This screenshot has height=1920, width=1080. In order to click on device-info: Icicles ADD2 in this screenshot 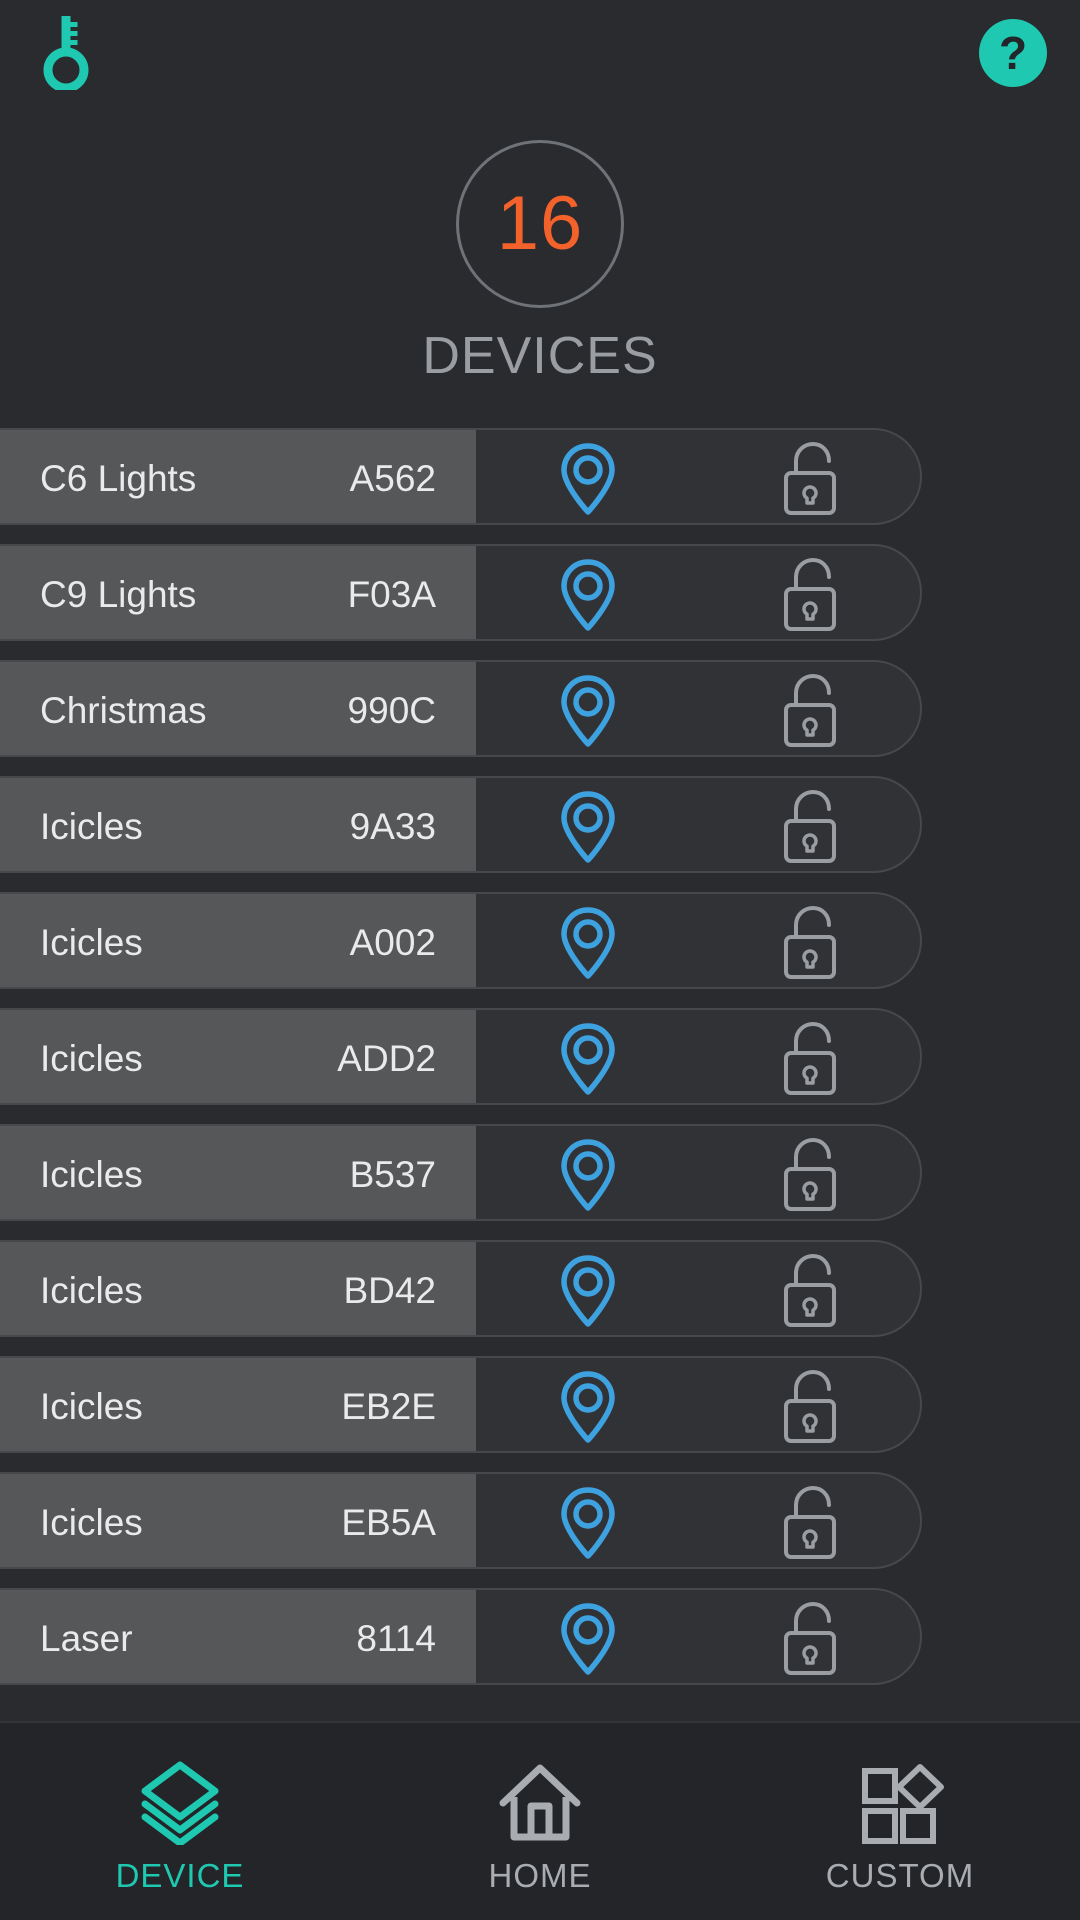, I will do `click(238, 1056)`.